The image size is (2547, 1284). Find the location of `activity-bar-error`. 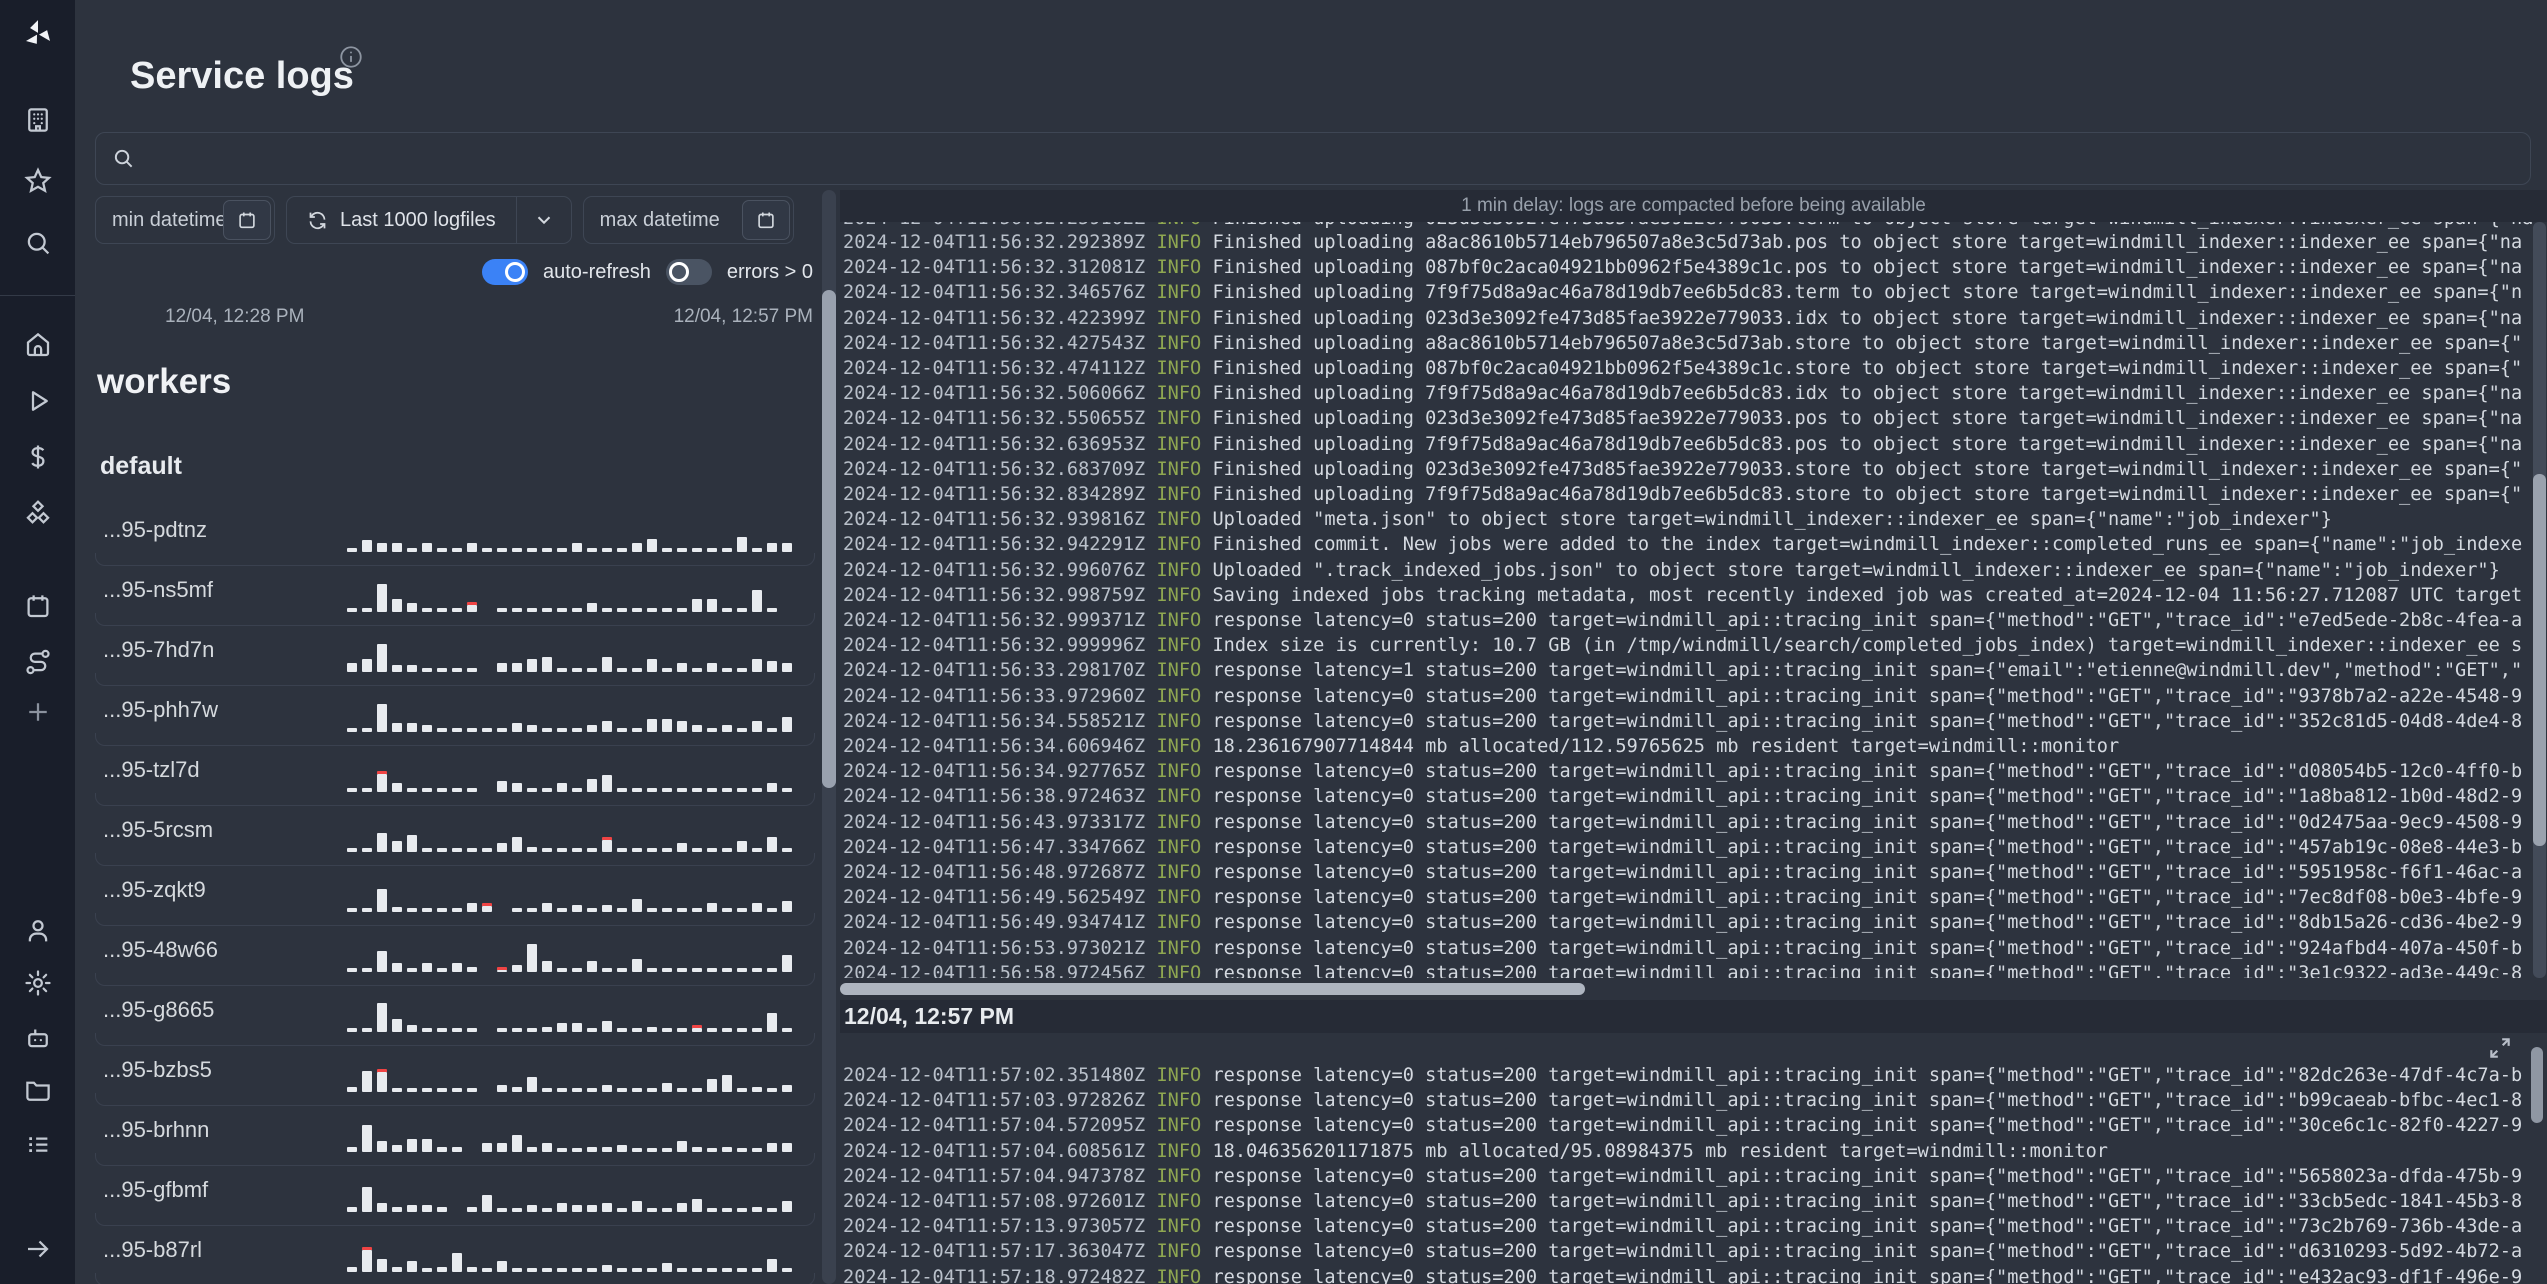

activity-bar-error is located at coordinates (382, 1080).